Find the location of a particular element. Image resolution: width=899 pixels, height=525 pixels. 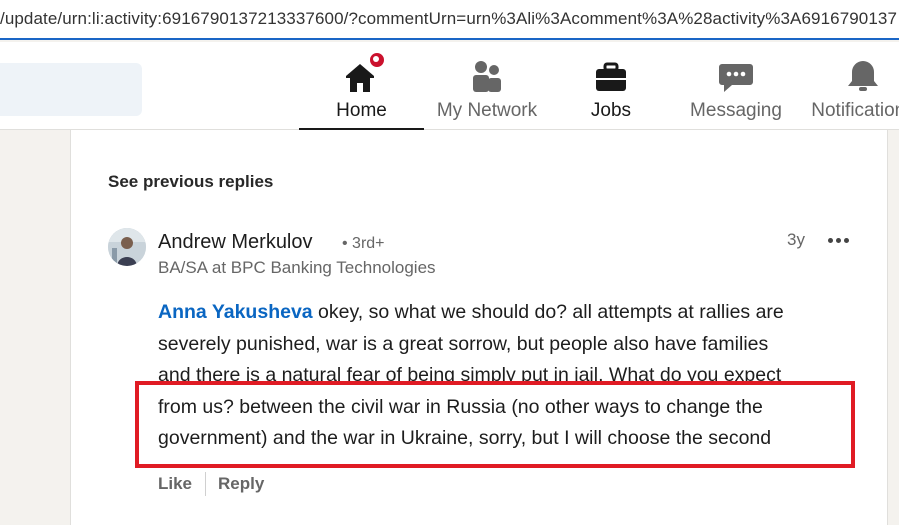

nav-jobs: Jobs is located at coordinates (611, 86).